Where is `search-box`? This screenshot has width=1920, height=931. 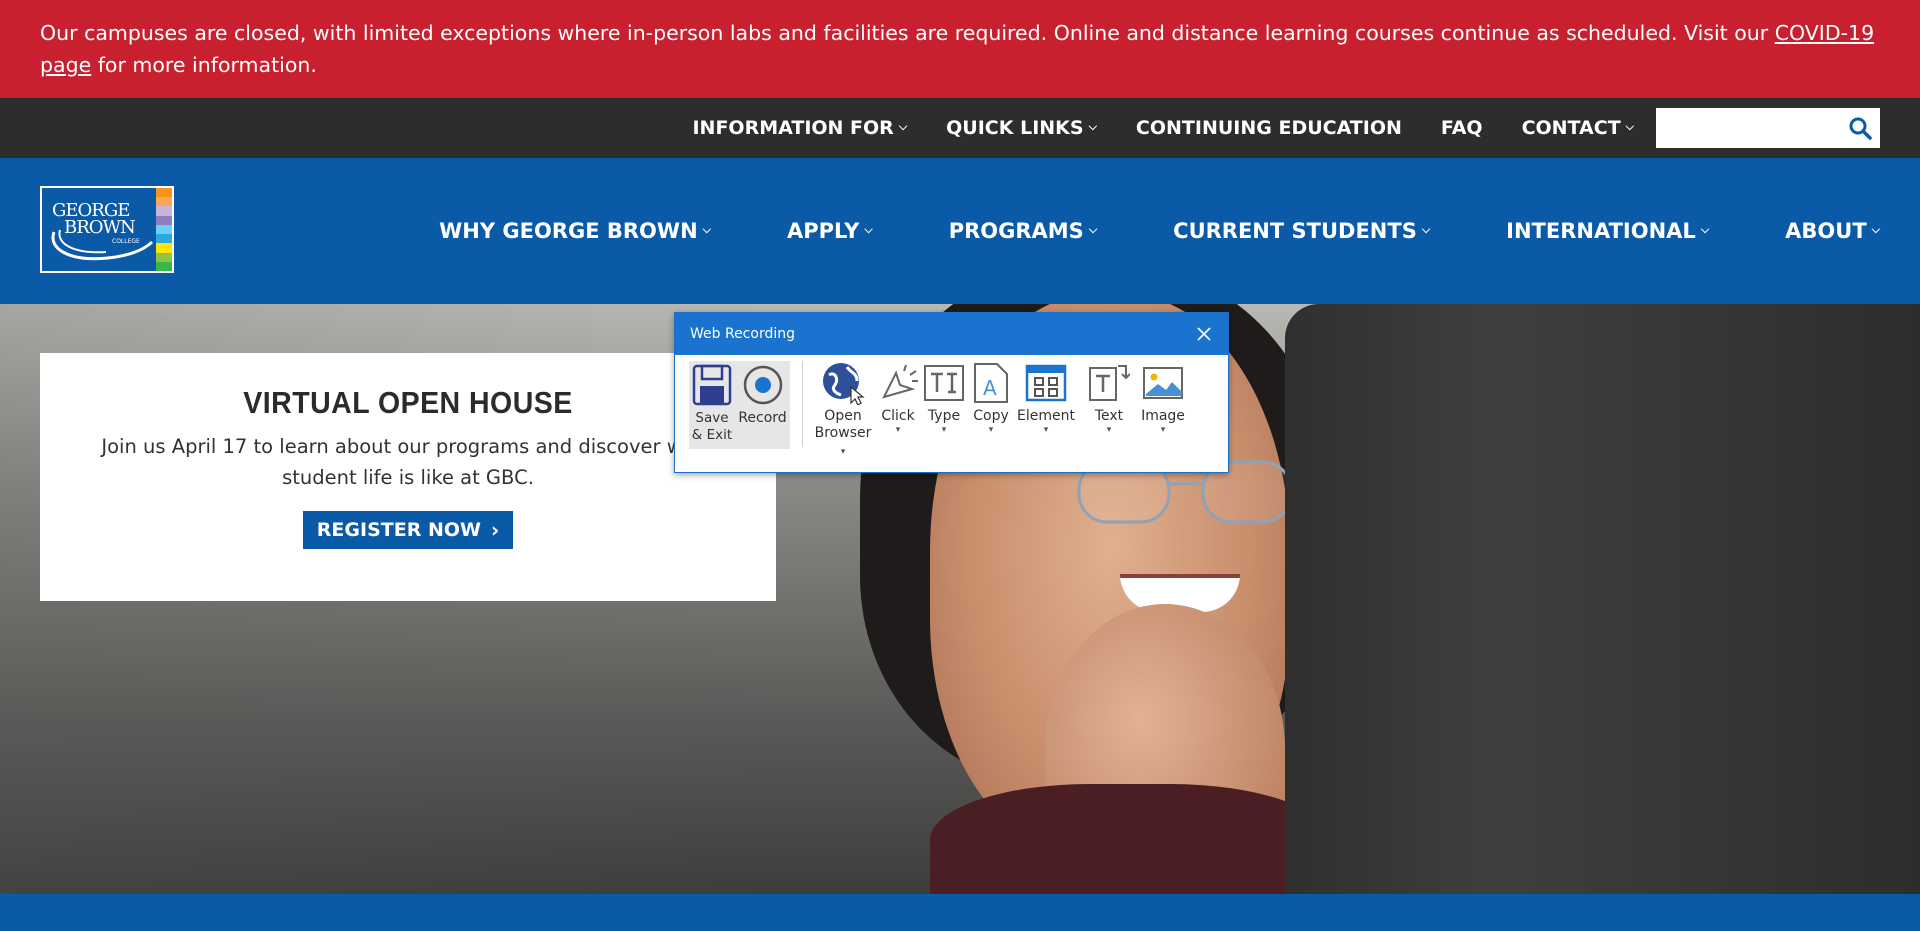
search-box is located at coordinates (1768, 128).